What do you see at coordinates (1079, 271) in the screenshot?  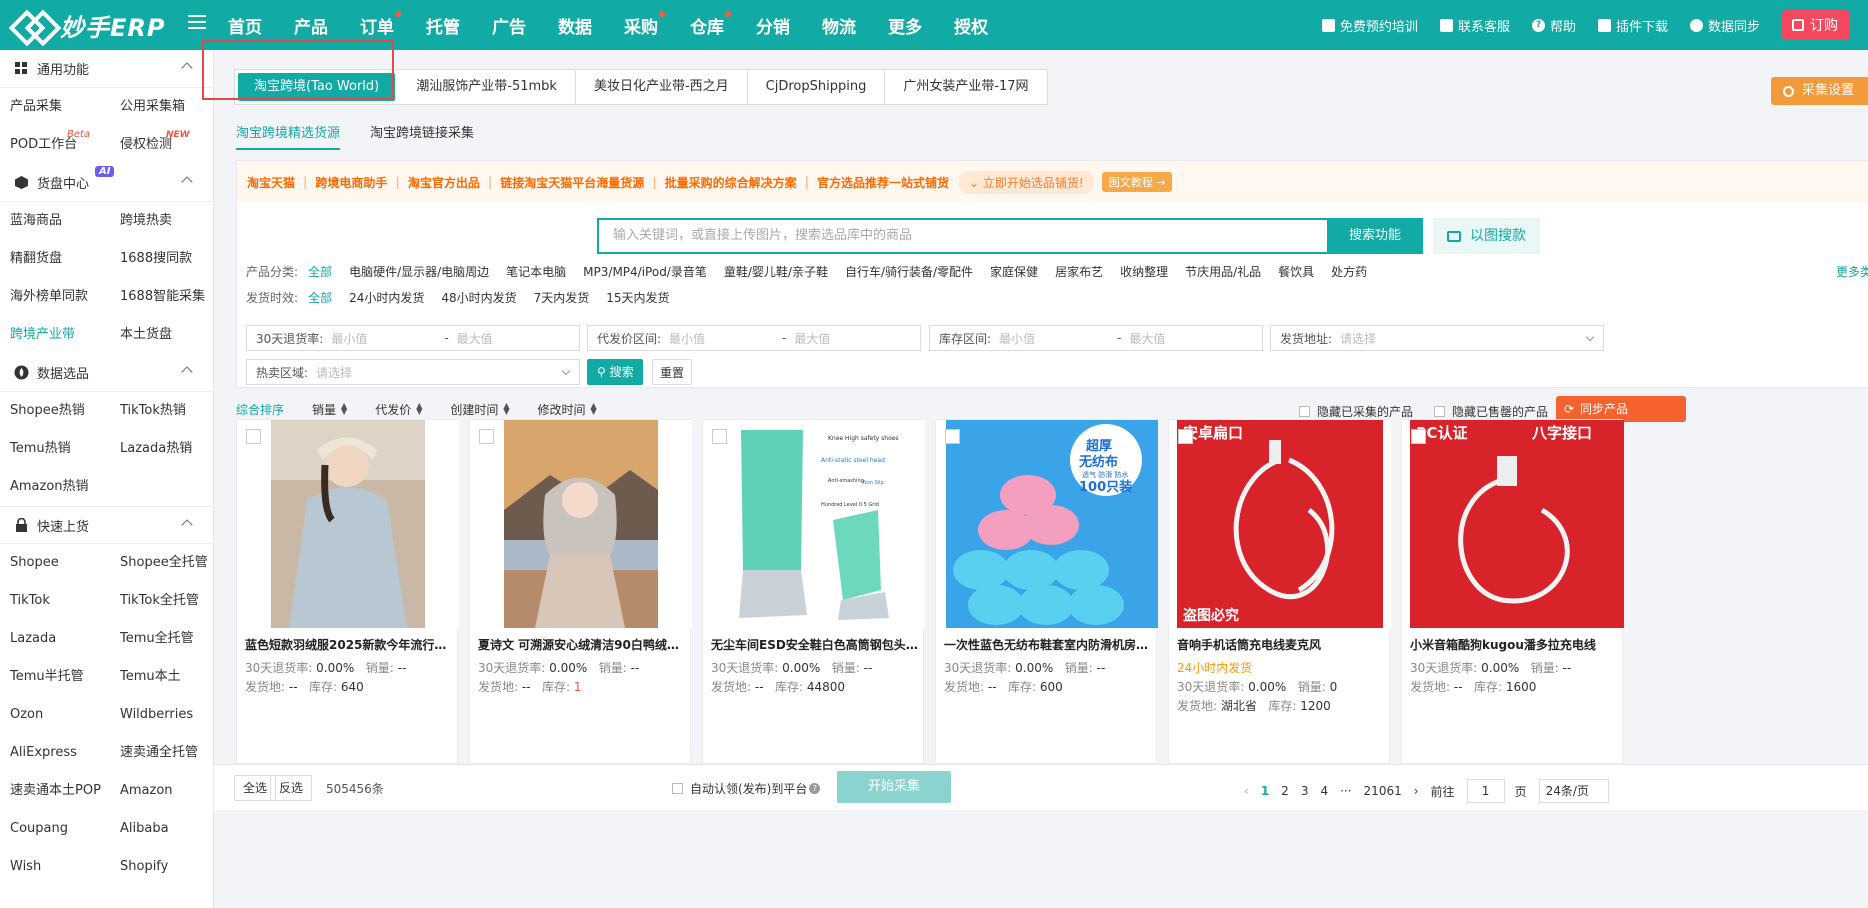 I see `category-option: 居家布艺` at bounding box center [1079, 271].